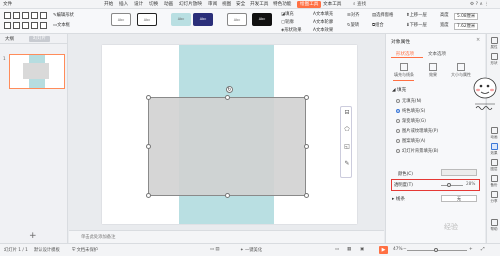  I want to click on tab-view: 视图, so click(226, 4).